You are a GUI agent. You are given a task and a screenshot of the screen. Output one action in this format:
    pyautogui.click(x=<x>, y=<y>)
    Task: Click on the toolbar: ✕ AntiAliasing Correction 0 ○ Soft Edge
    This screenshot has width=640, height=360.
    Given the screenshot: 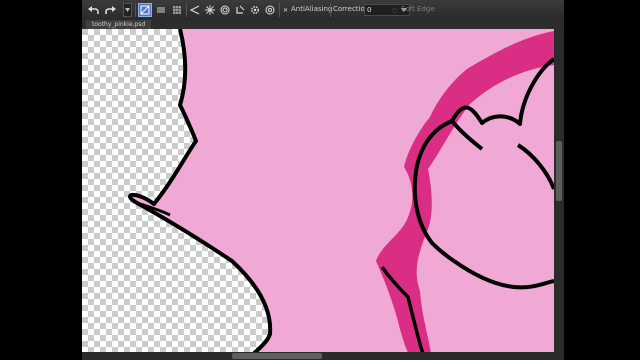 What is the action you would take?
    pyautogui.click(x=323, y=10)
    